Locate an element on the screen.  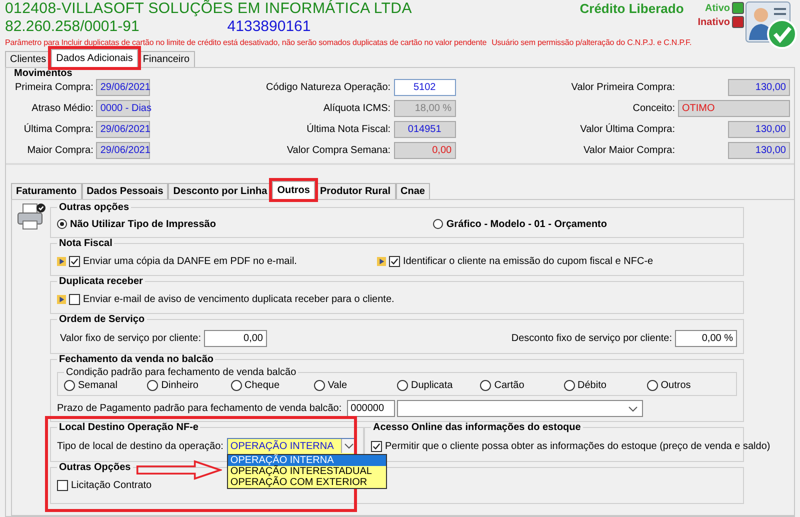
radio-option: Dinheiro is located at coordinates (188, 385).